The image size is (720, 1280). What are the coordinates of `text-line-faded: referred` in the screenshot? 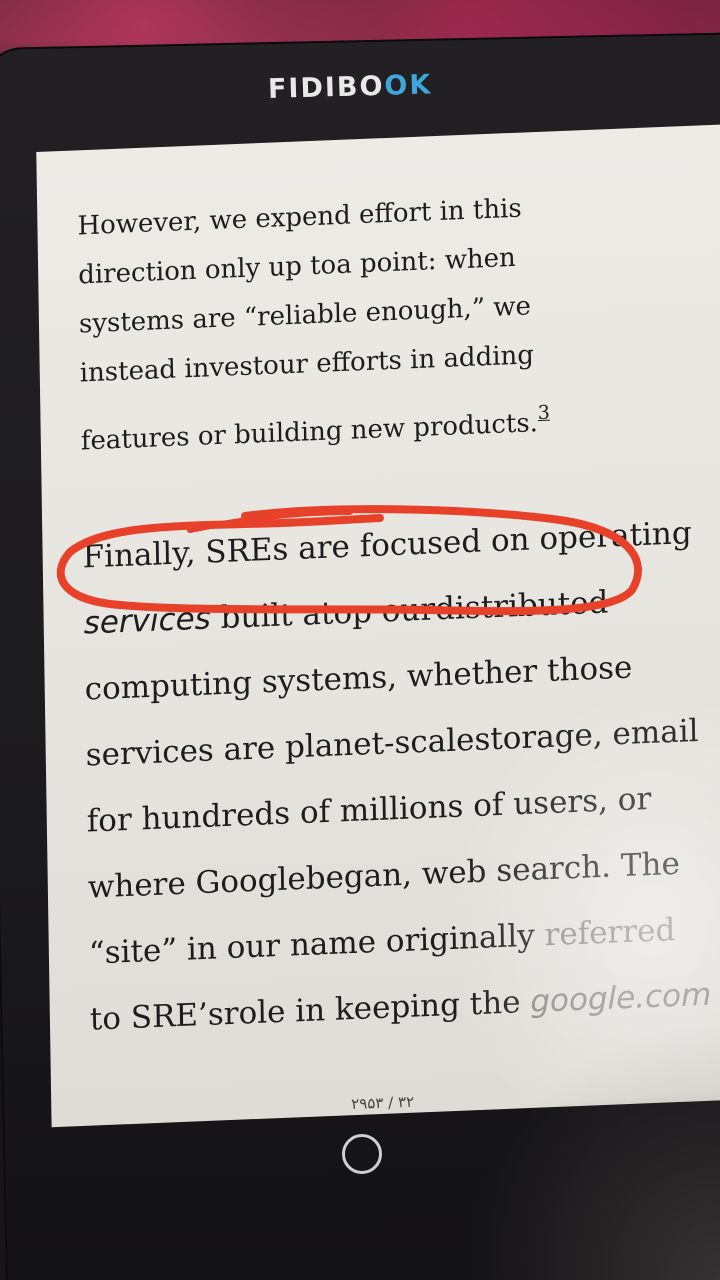 It's located at (610, 933).